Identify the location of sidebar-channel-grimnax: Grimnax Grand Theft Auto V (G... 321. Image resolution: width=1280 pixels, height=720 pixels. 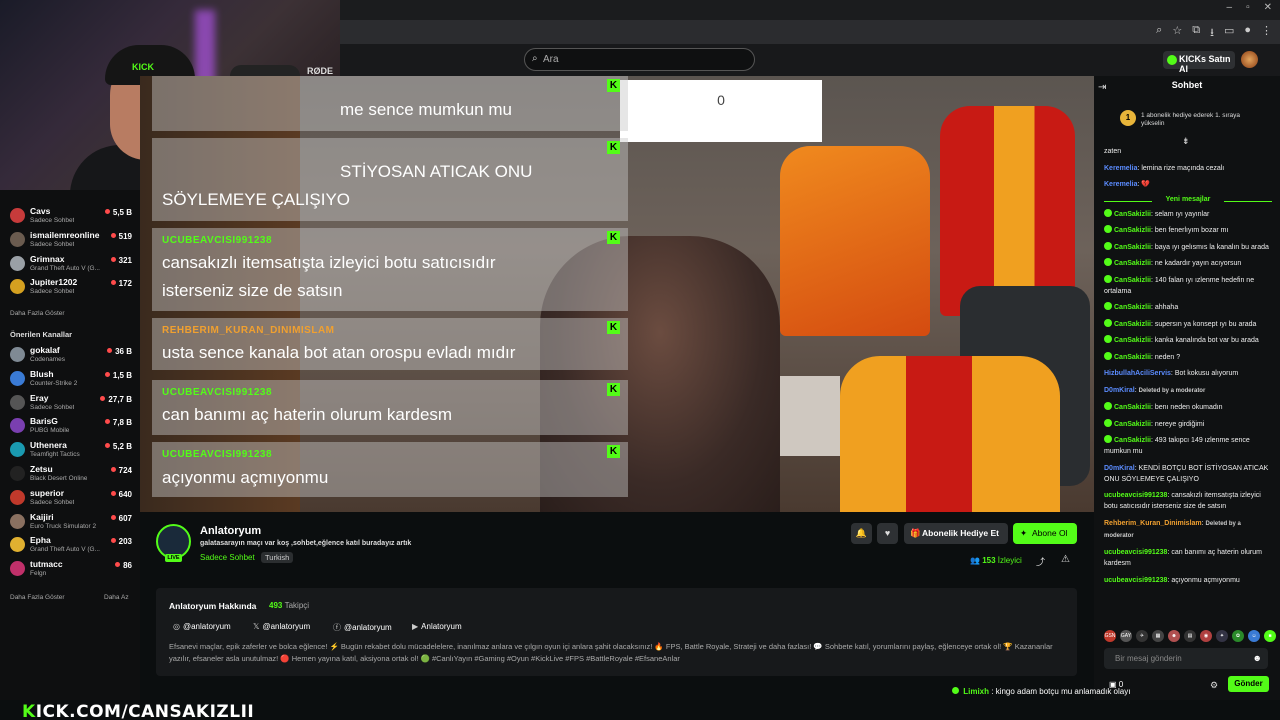
(73, 264).